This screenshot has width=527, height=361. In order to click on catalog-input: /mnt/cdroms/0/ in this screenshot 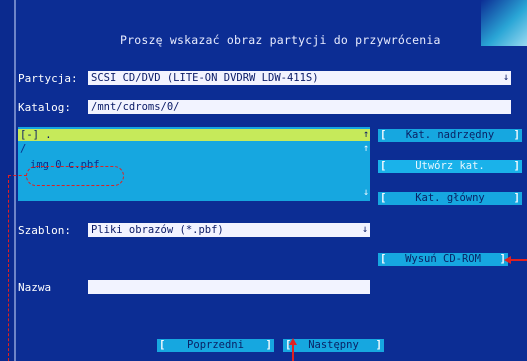, I will do `click(299, 107)`.